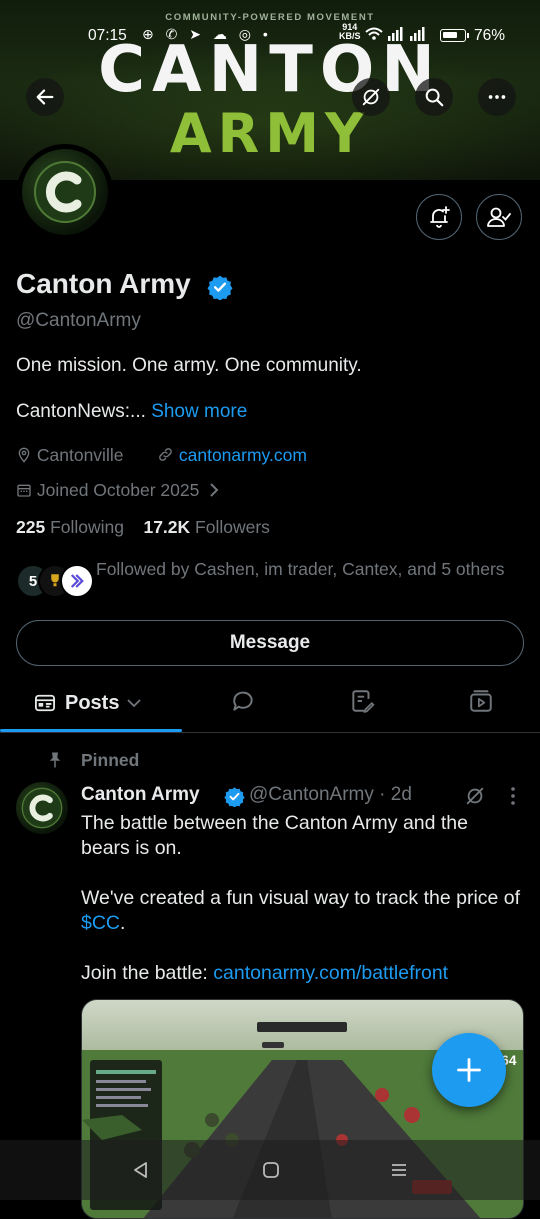  Describe the element at coordinates (330, 973) in the screenshot. I see `battlefront-link: cantonarmy.com/battlefront` at that location.